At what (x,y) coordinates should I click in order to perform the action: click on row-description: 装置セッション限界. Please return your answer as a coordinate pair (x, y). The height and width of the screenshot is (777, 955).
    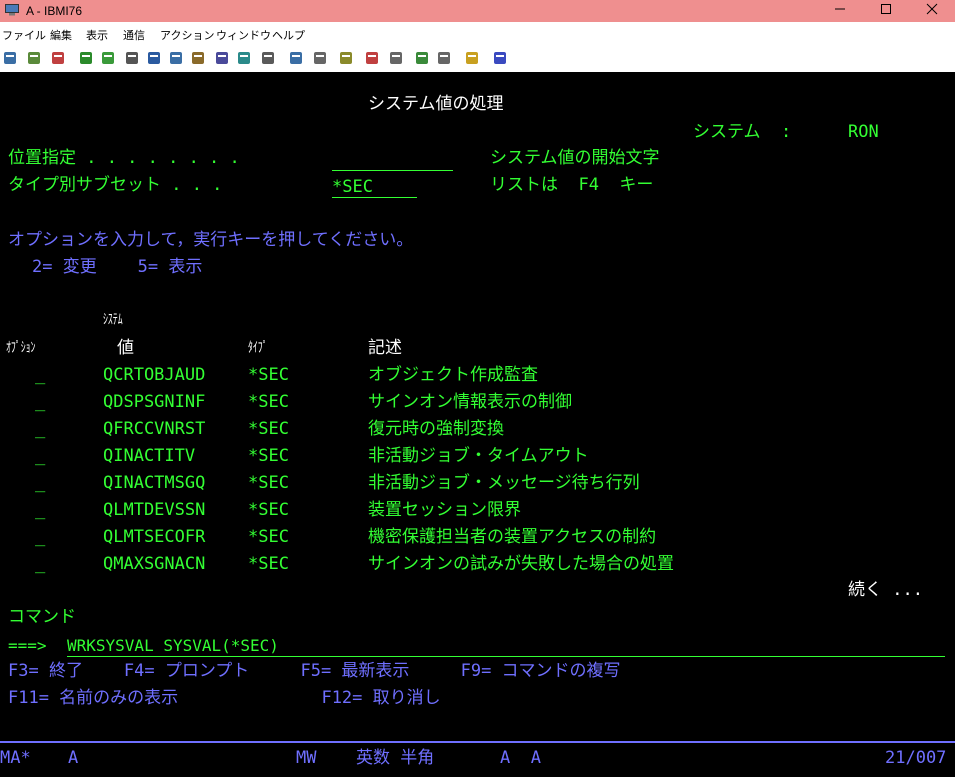
    Looking at the image, I should click on (444, 510).